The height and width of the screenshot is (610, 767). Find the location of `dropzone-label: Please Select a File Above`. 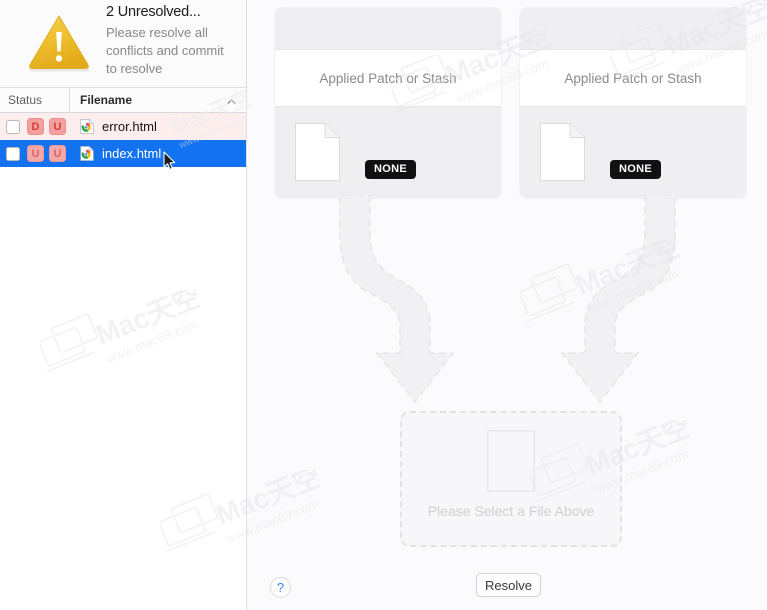

dropzone-label: Please Select a File Above is located at coordinates (511, 511).